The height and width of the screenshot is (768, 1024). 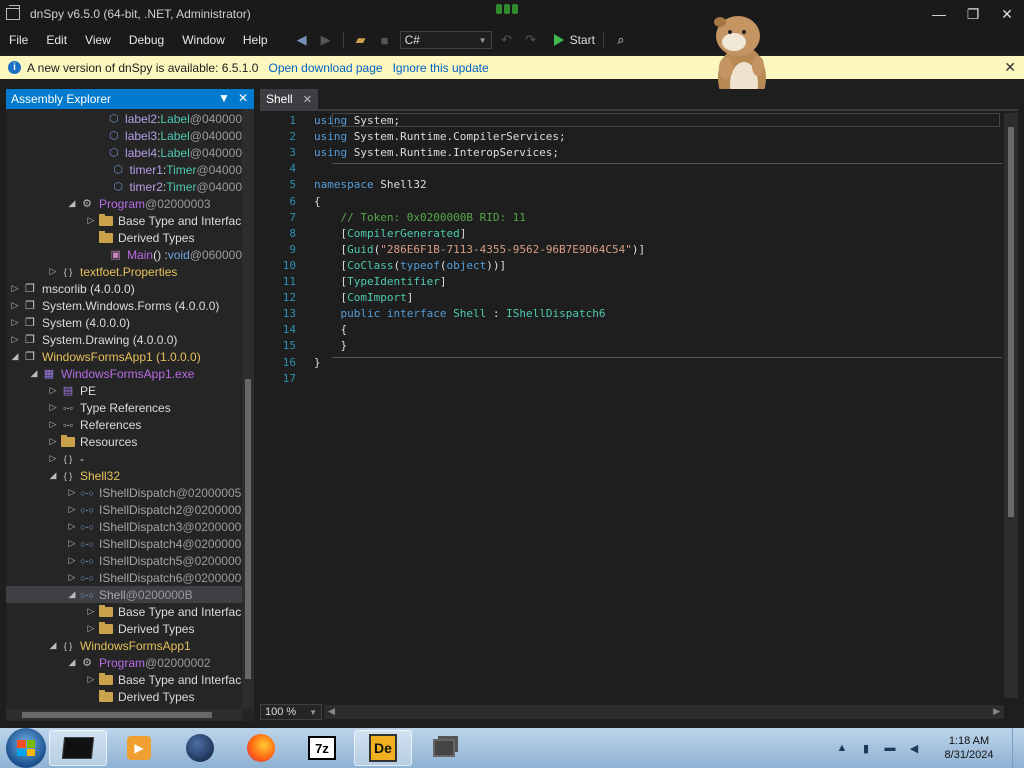 What do you see at coordinates (124, 390) in the screenshot?
I see `tree-node: ▷ ▤ PE` at bounding box center [124, 390].